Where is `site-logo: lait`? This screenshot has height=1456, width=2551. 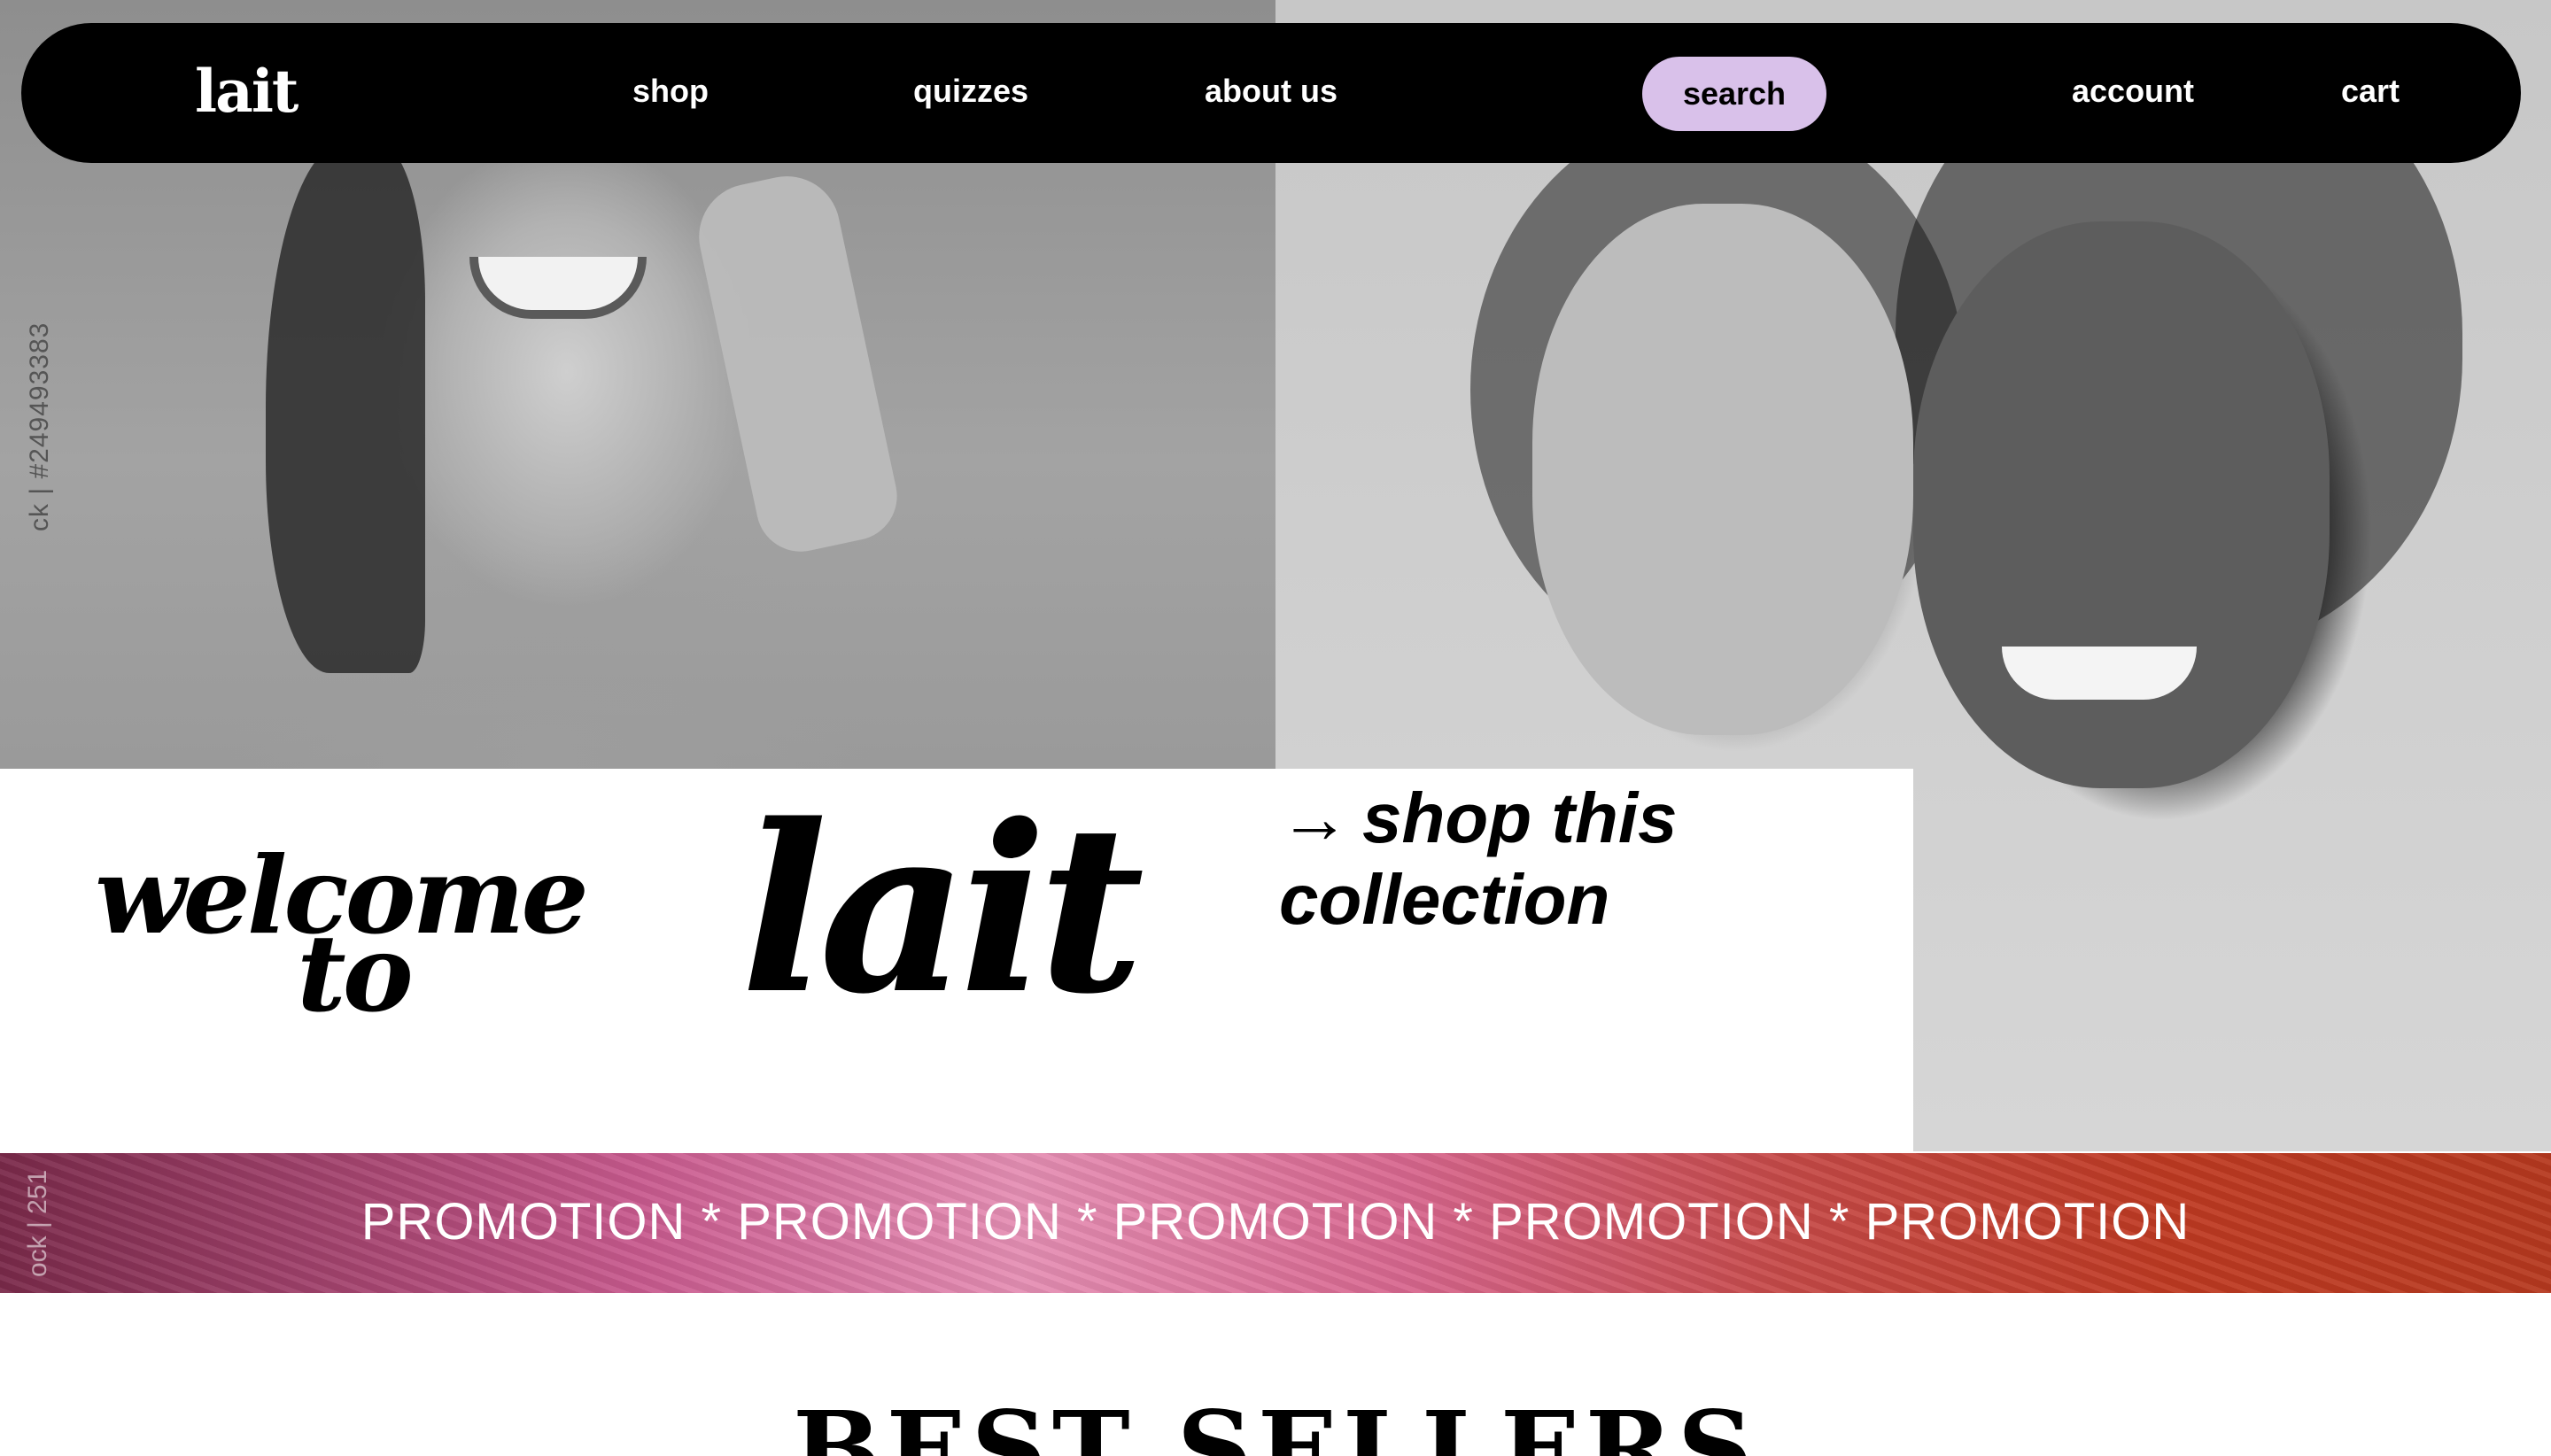
site-logo: lait is located at coordinates (247, 91).